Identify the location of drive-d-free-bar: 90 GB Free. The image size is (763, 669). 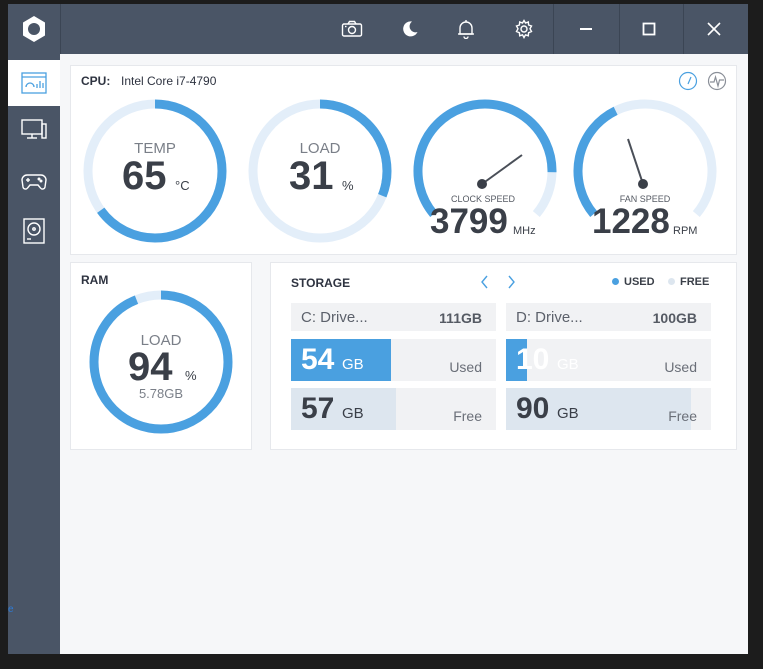
(608, 409).